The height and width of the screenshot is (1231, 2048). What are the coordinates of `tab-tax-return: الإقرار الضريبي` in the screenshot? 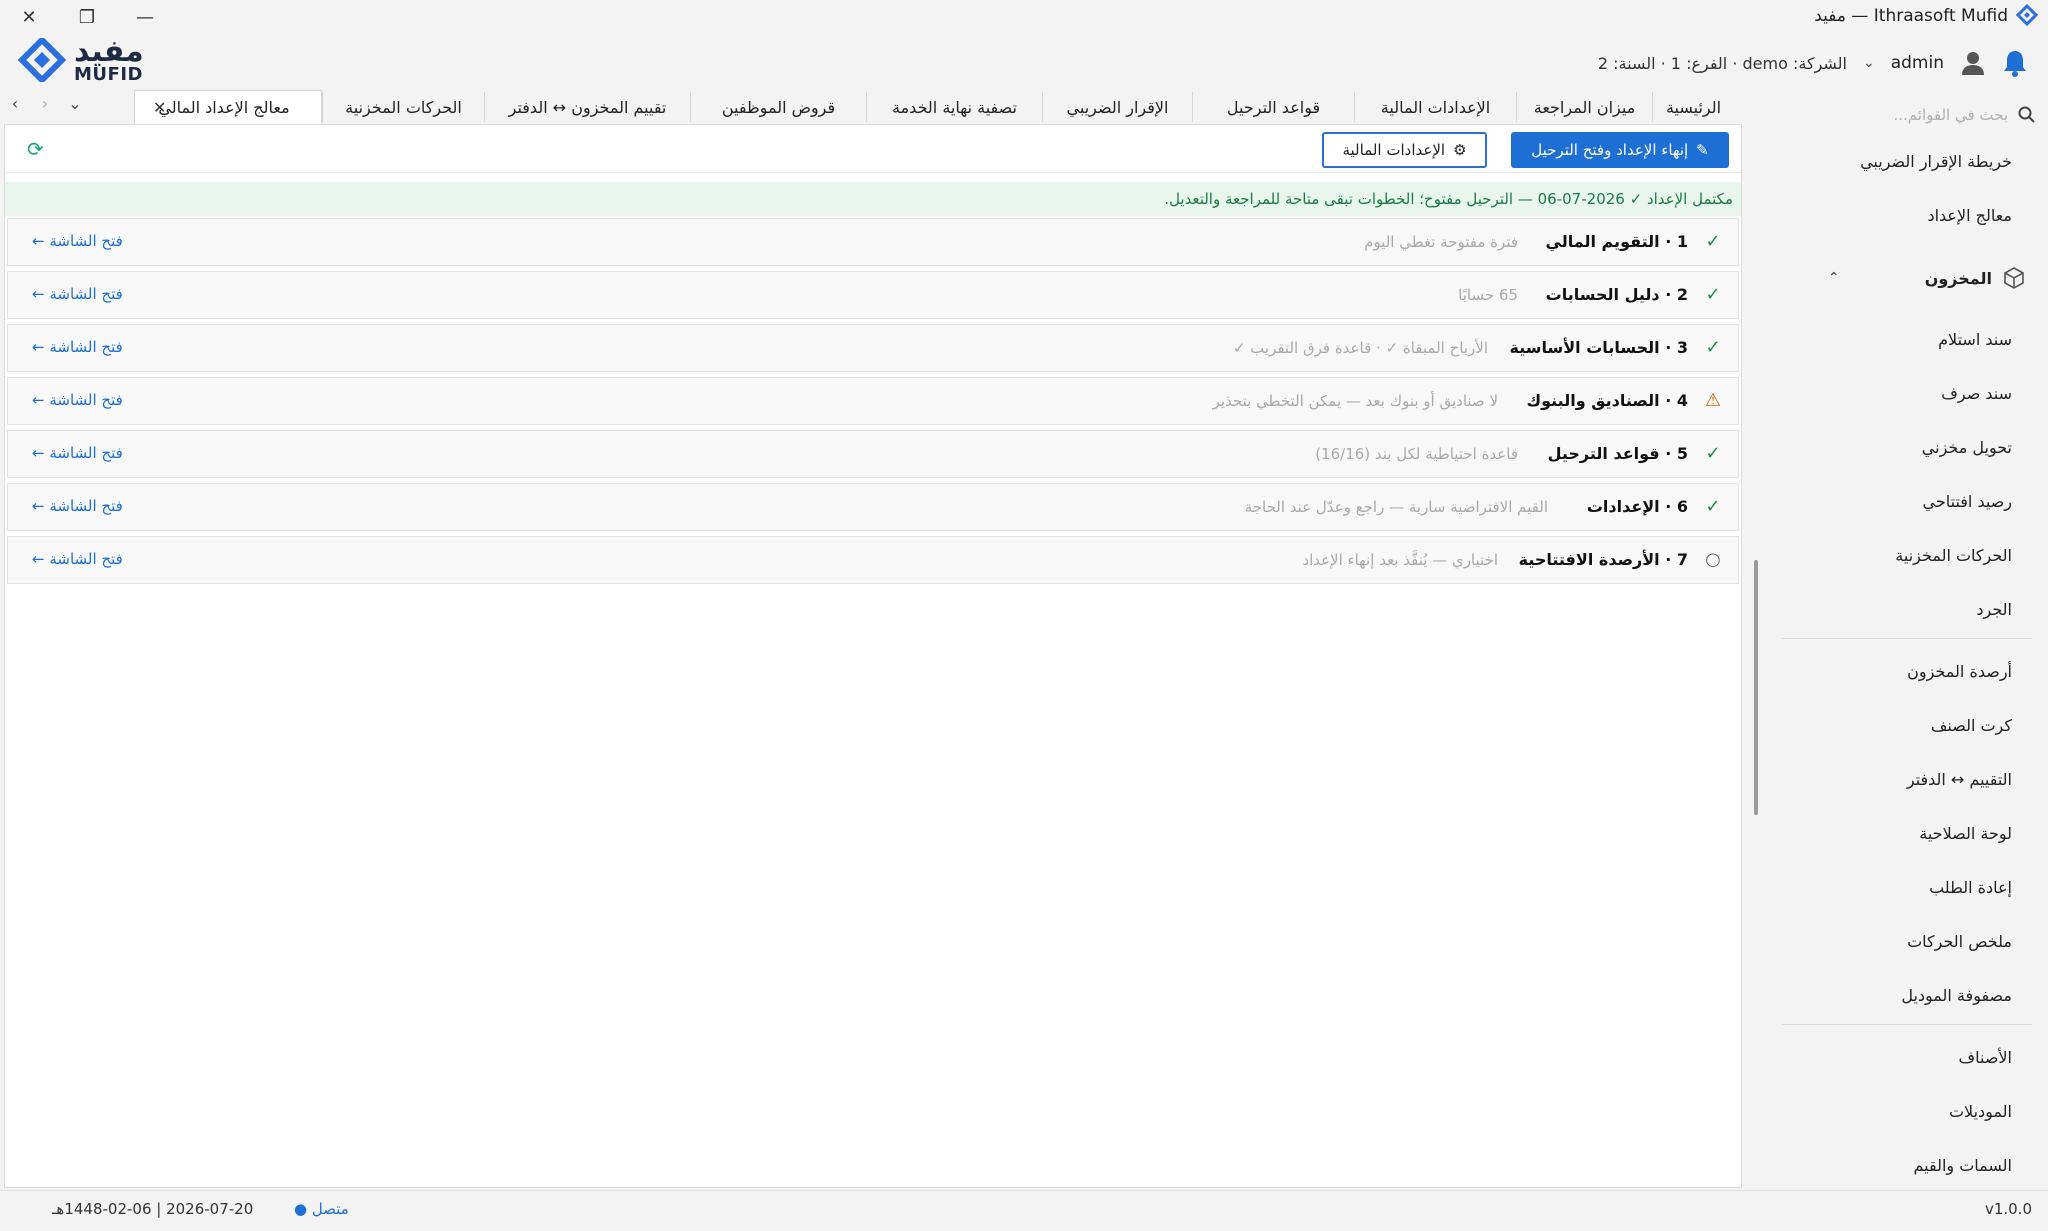 It's located at (1117, 107).